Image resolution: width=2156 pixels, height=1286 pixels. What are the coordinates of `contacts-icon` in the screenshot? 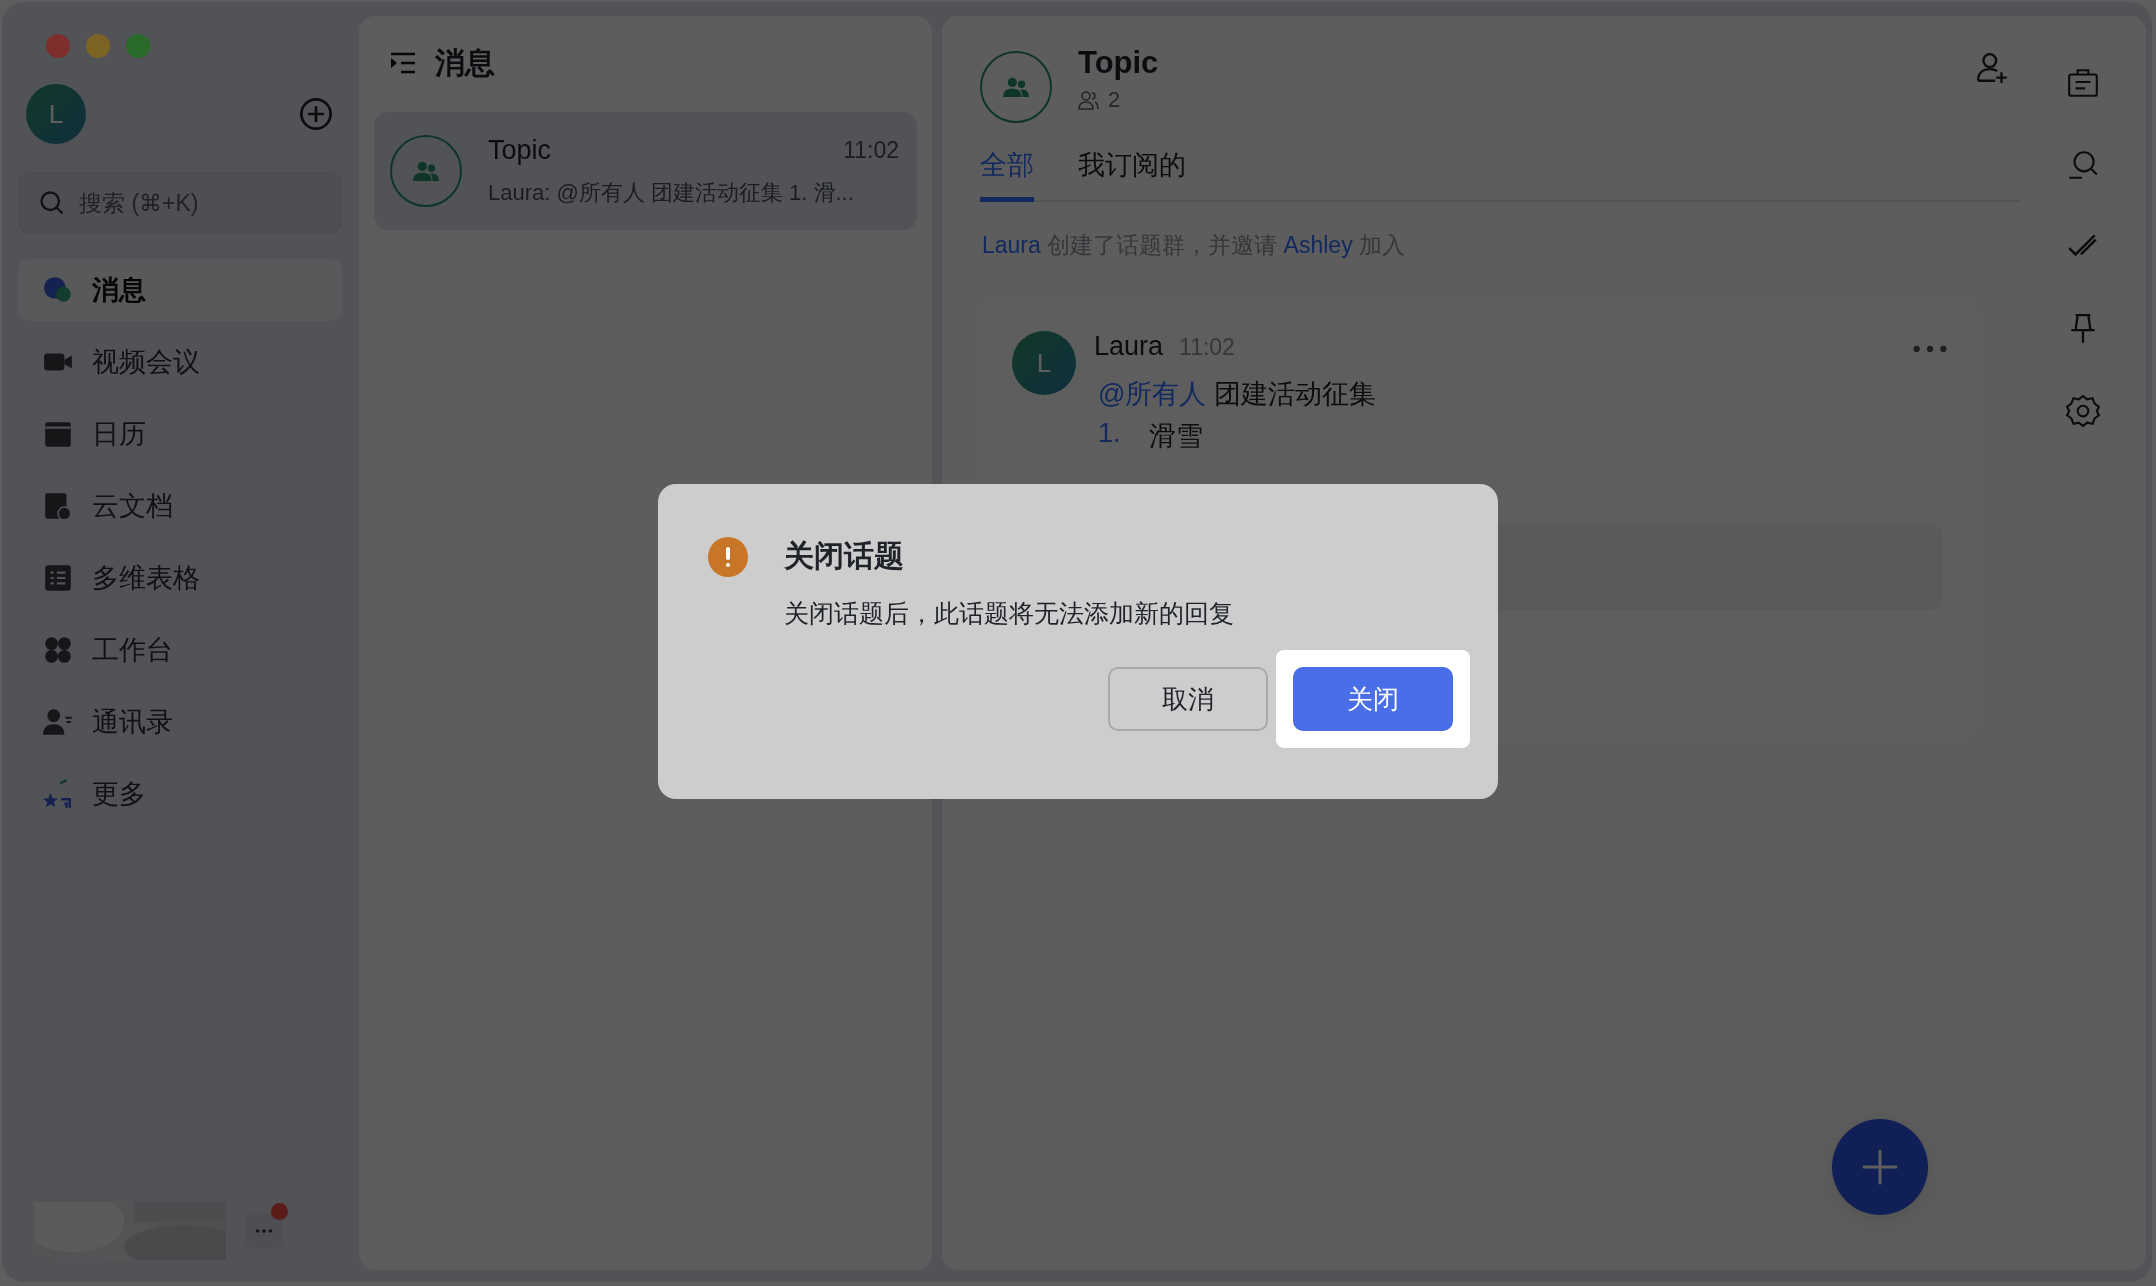 It's located at (58, 722).